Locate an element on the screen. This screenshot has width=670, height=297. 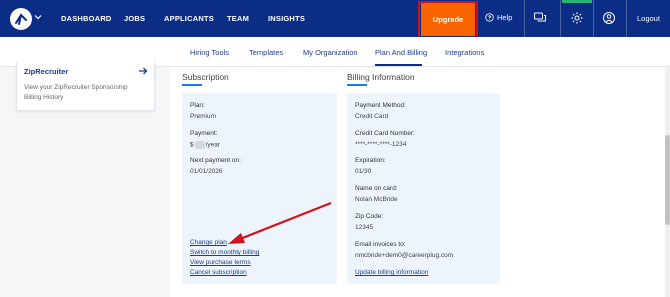
help-button: Help is located at coordinates (498, 17).